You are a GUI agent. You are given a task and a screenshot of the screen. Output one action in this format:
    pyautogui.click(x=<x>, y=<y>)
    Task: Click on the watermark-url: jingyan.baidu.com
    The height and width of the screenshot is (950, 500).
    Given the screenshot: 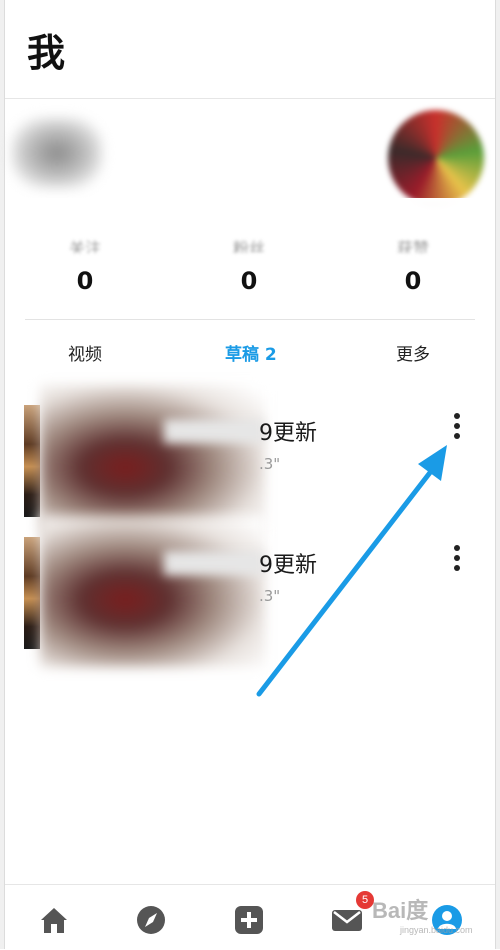 What is the action you would take?
    pyautogui.click(x=436, y=930)
    